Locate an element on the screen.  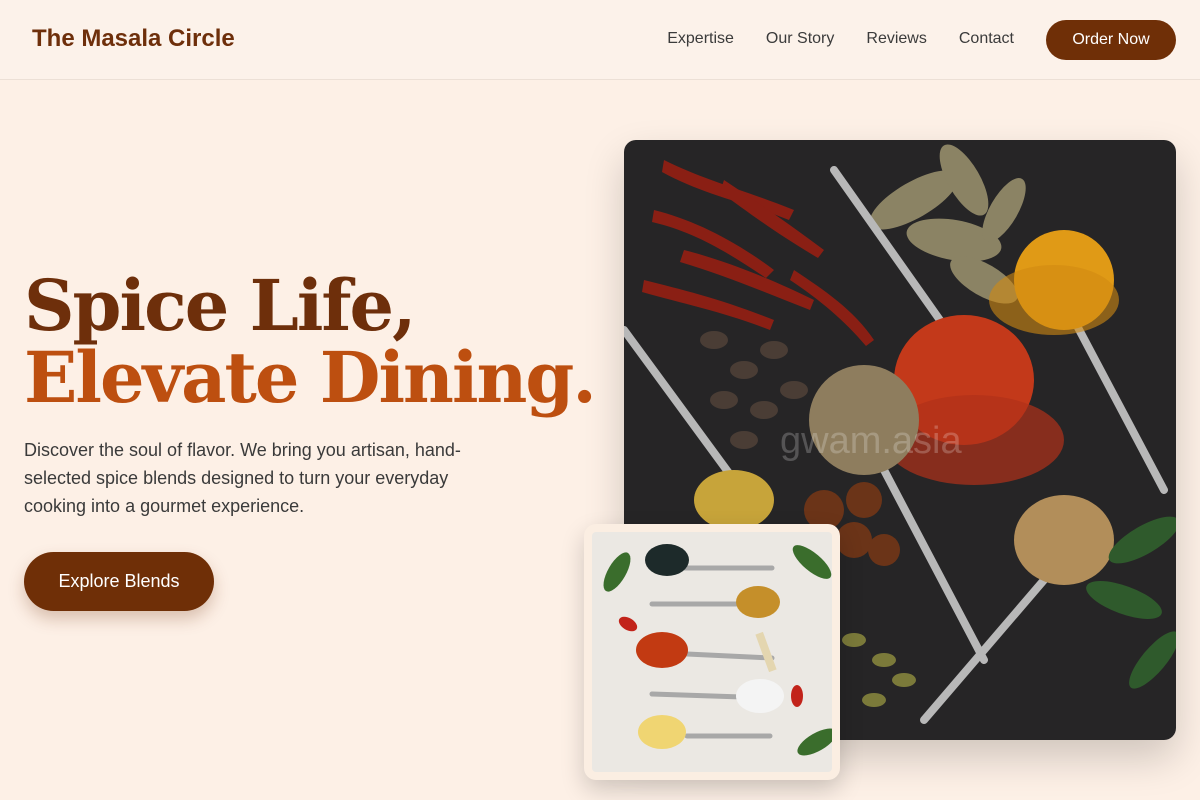
nav-link-reviews: Reviews is located at coordinates (896, 39).